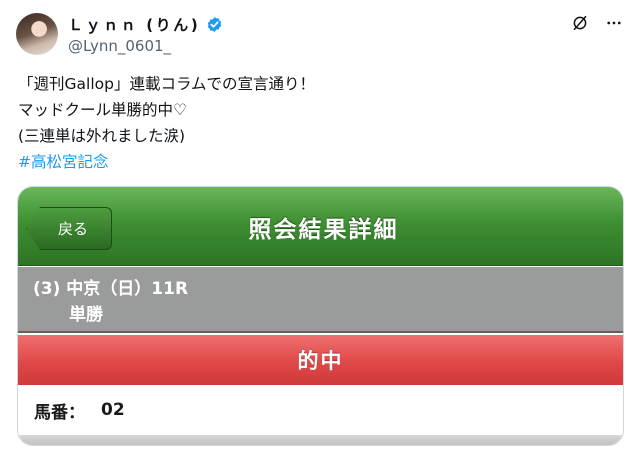 This screenshot has width=640, height=468. I want to click on grok-icon, so click(580, 23).